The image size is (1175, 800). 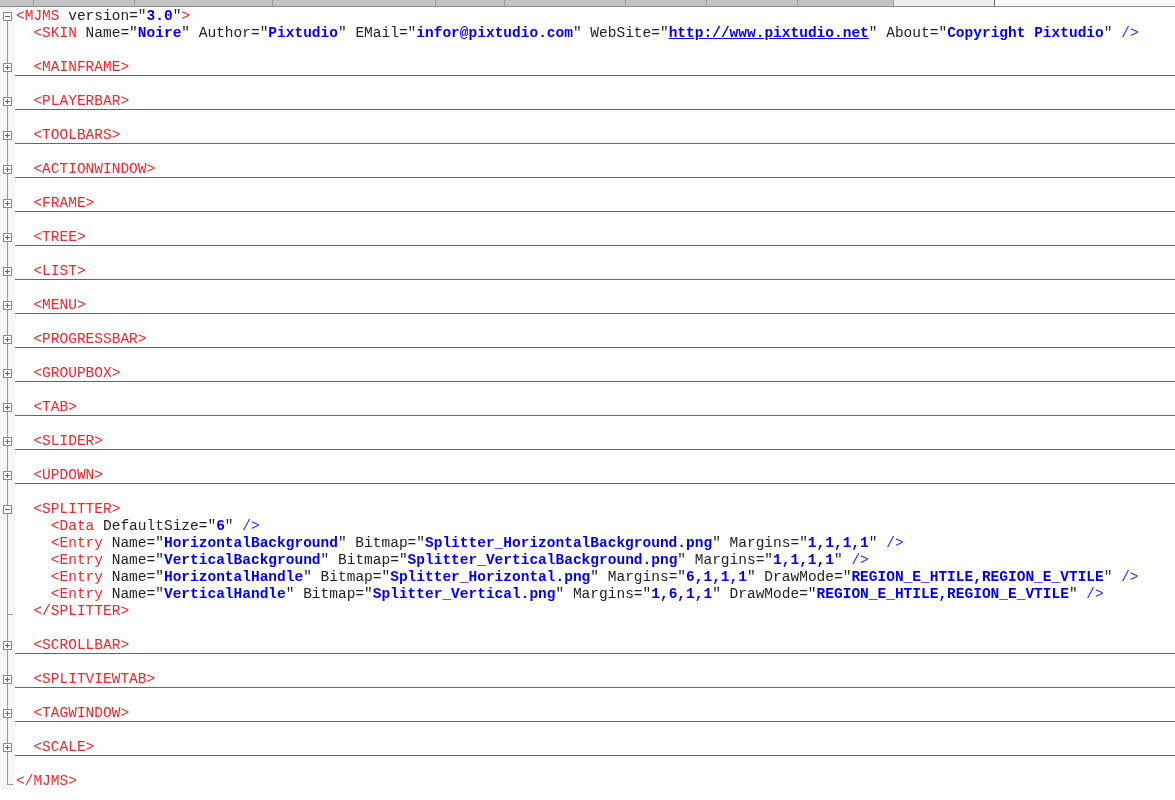 I want to click on code-line: <SCROLLBAR>, so click(x=81, y=645).